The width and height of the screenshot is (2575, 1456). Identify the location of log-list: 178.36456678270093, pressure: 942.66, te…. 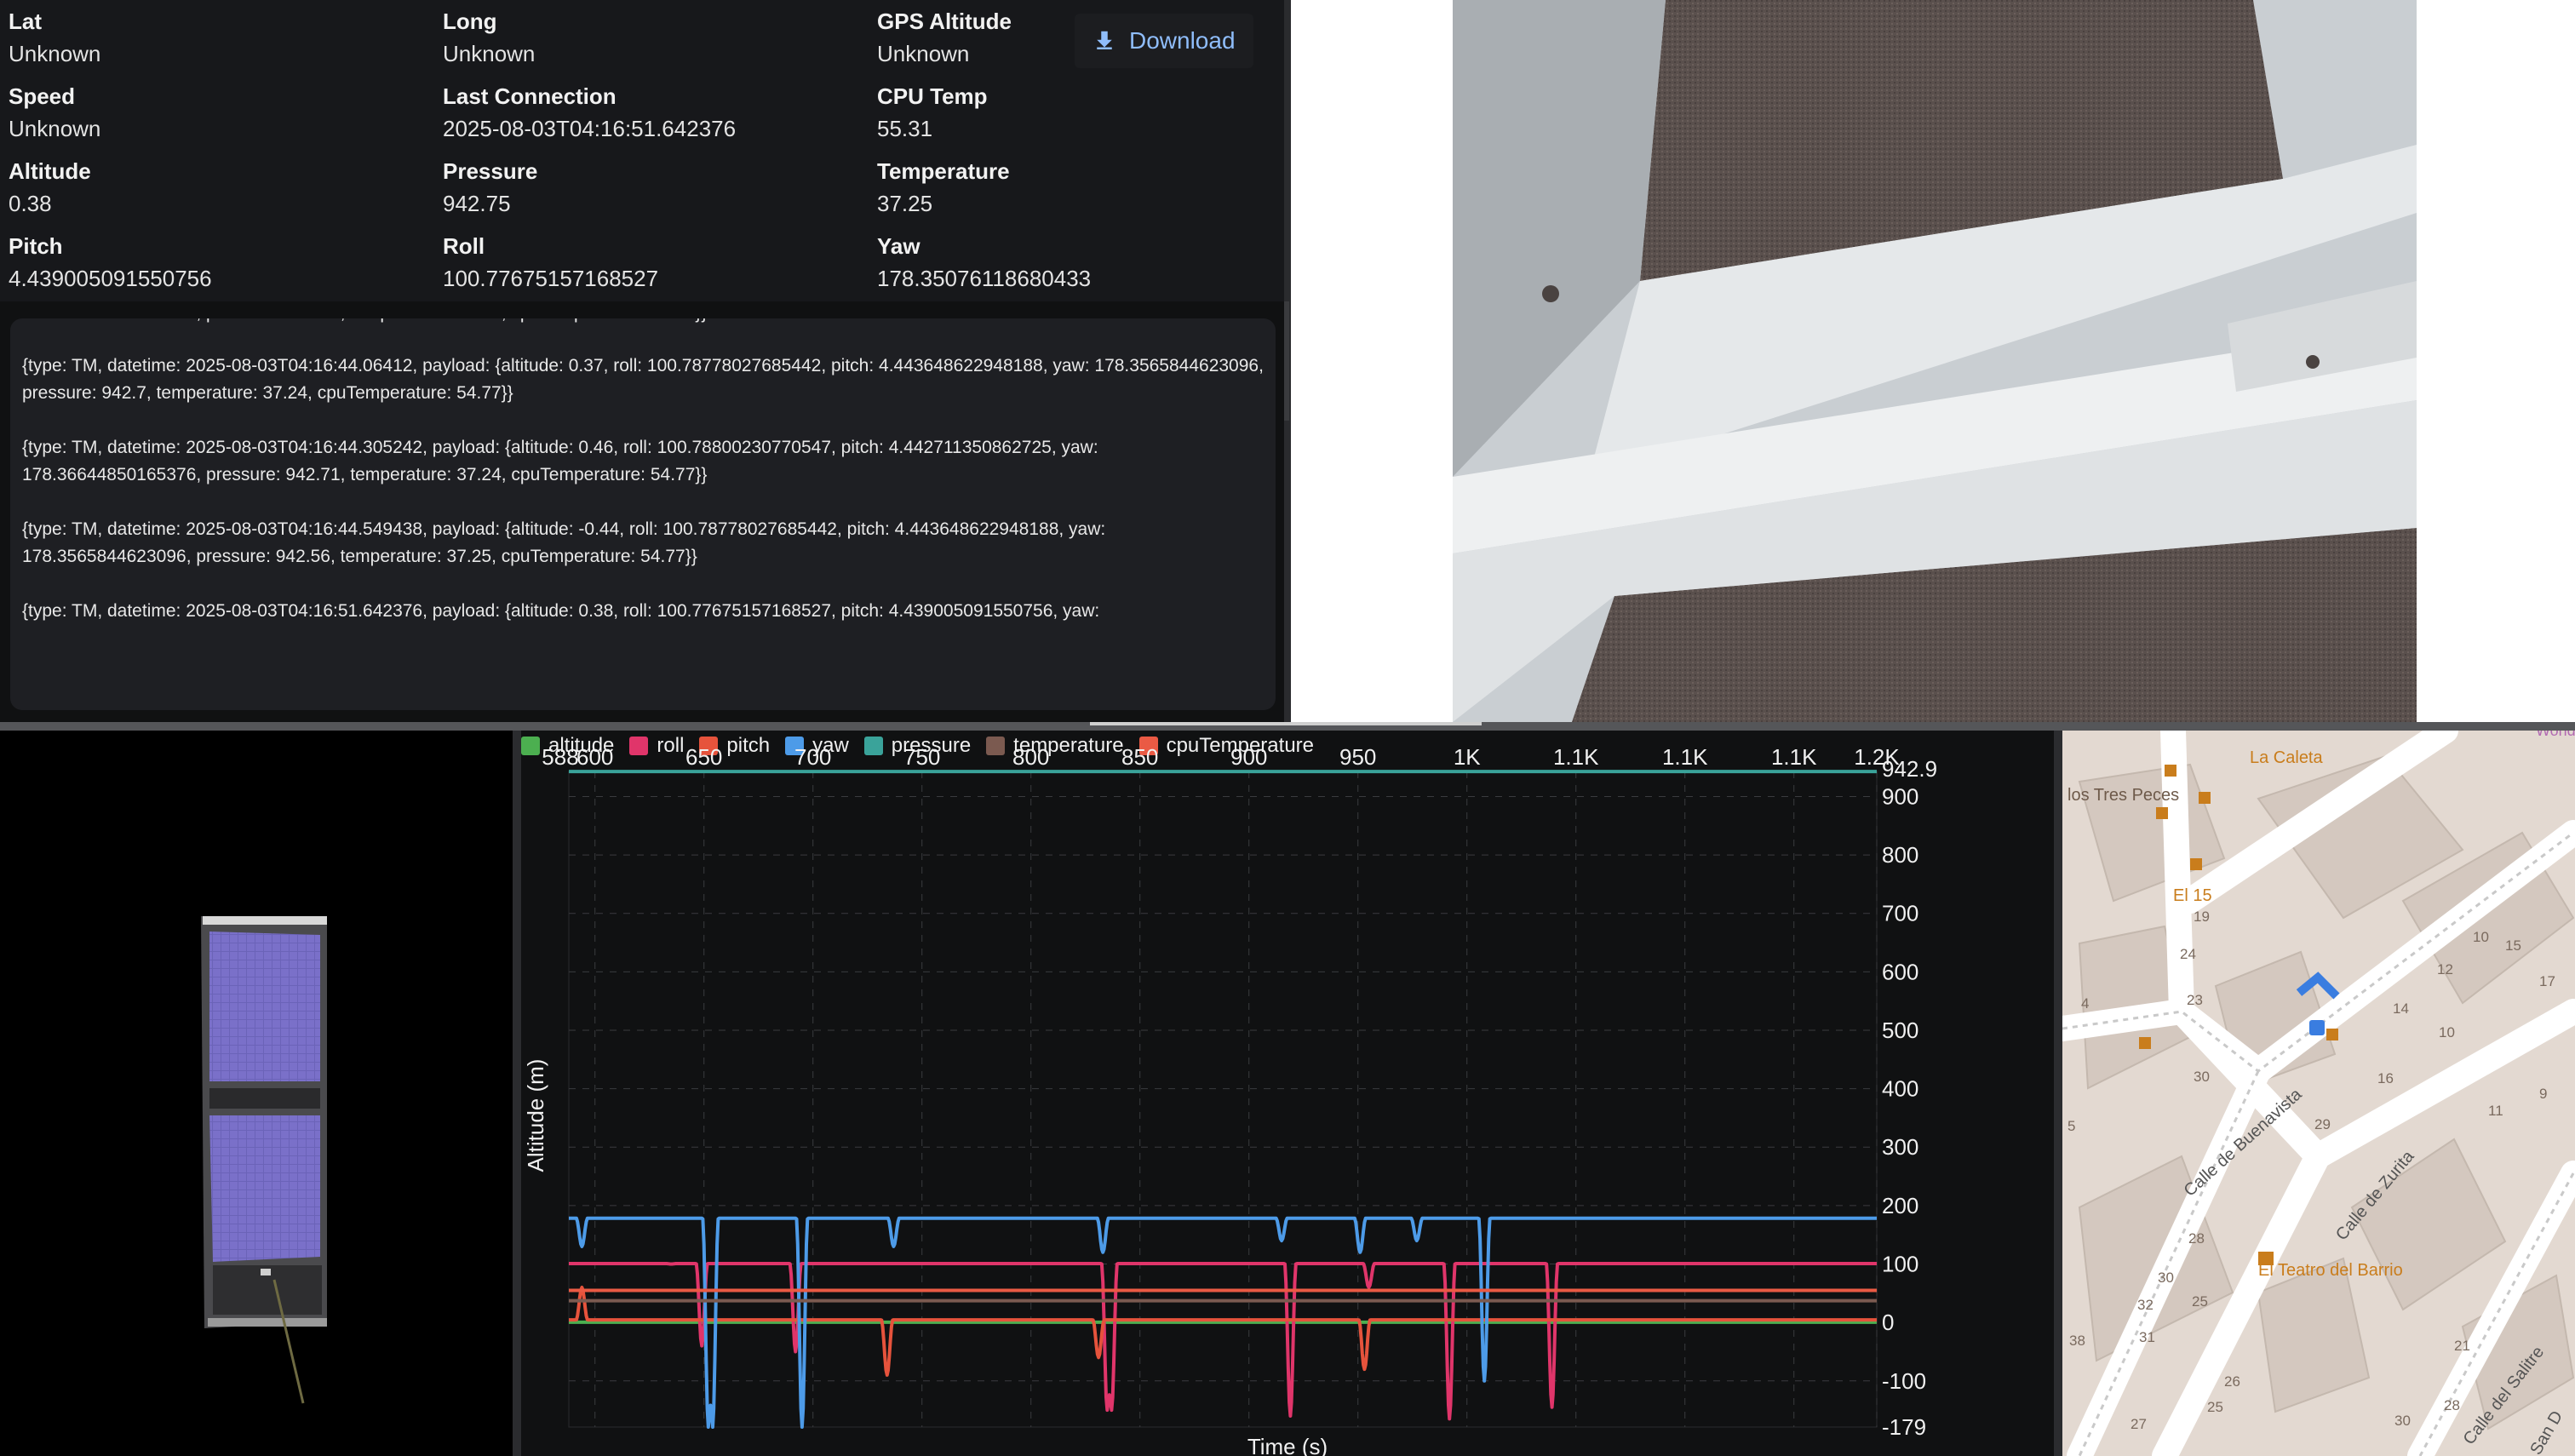
(643, 514).